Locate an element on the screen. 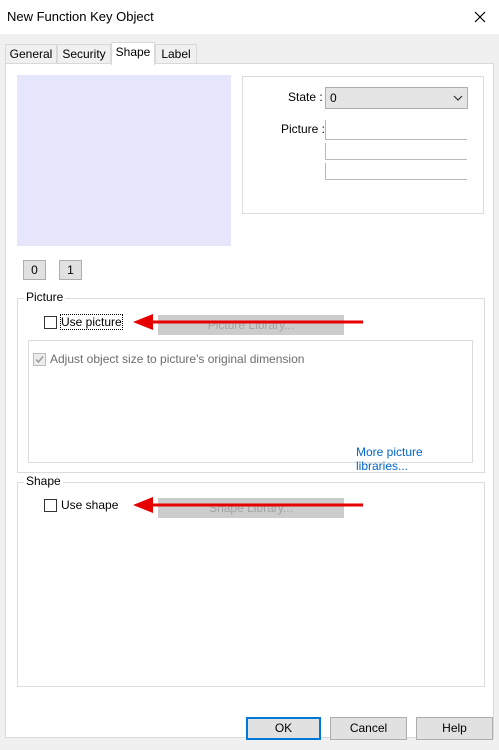  close-button is located at coordinates (480, 17).